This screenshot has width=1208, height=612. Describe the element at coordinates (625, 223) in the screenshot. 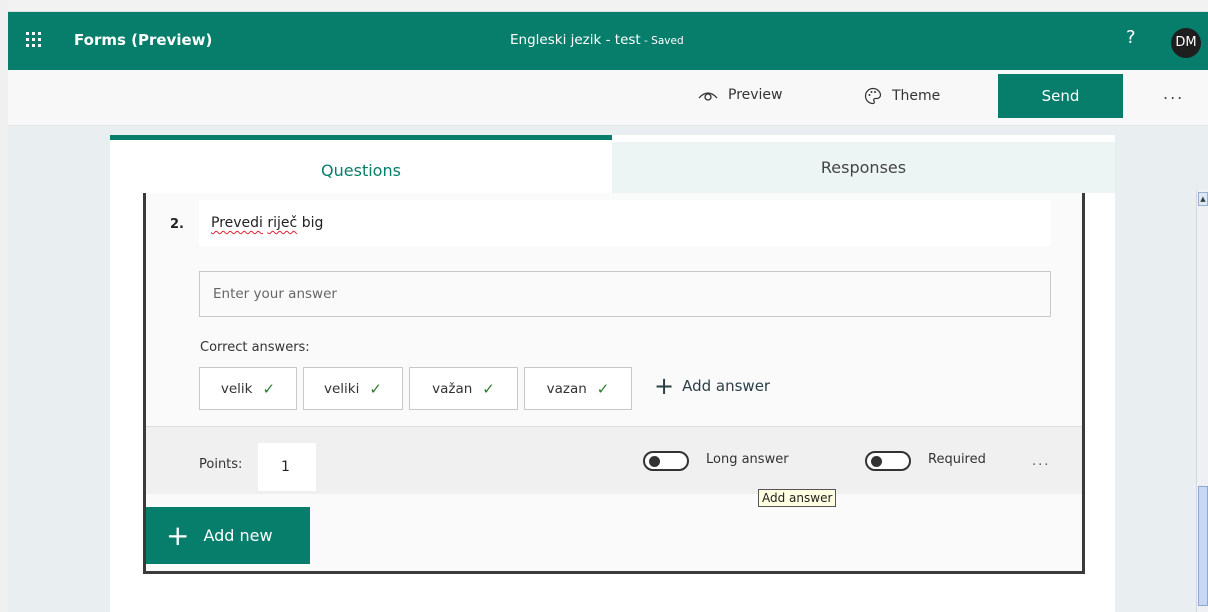

I see `question-title-field: Prevedi riječ big` at that location.